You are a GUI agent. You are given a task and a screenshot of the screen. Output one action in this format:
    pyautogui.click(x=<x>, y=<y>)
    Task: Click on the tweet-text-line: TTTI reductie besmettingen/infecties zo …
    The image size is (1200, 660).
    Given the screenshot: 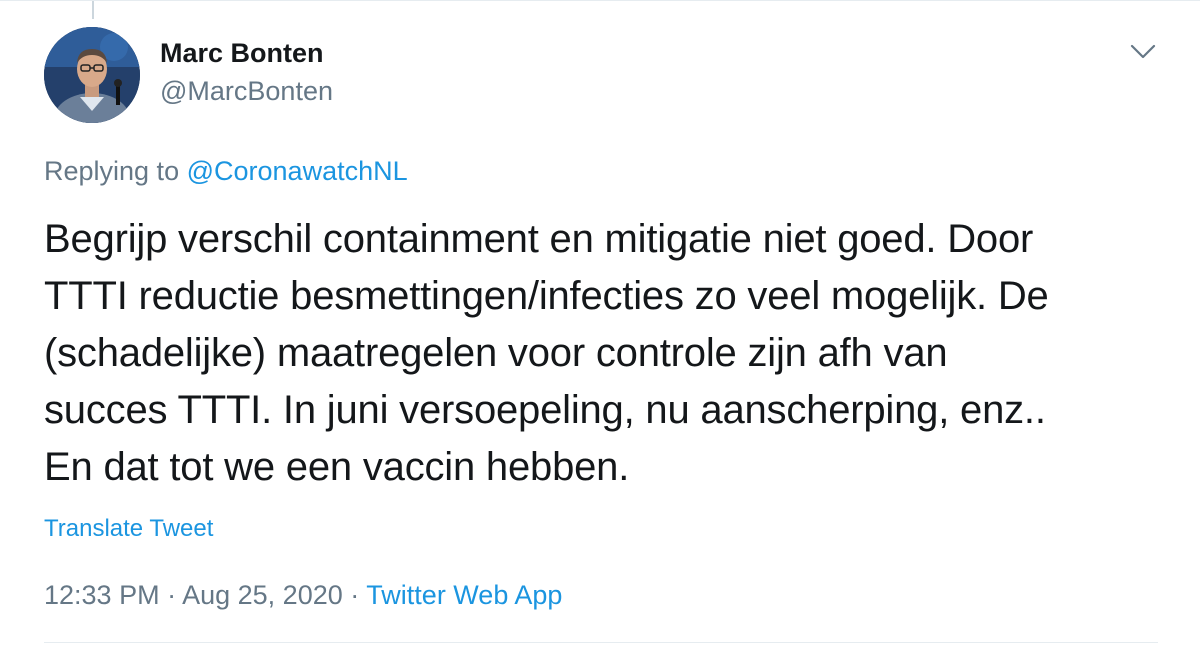 What is the action you would take?
    pyautogui.click(x=546, y=296)
    